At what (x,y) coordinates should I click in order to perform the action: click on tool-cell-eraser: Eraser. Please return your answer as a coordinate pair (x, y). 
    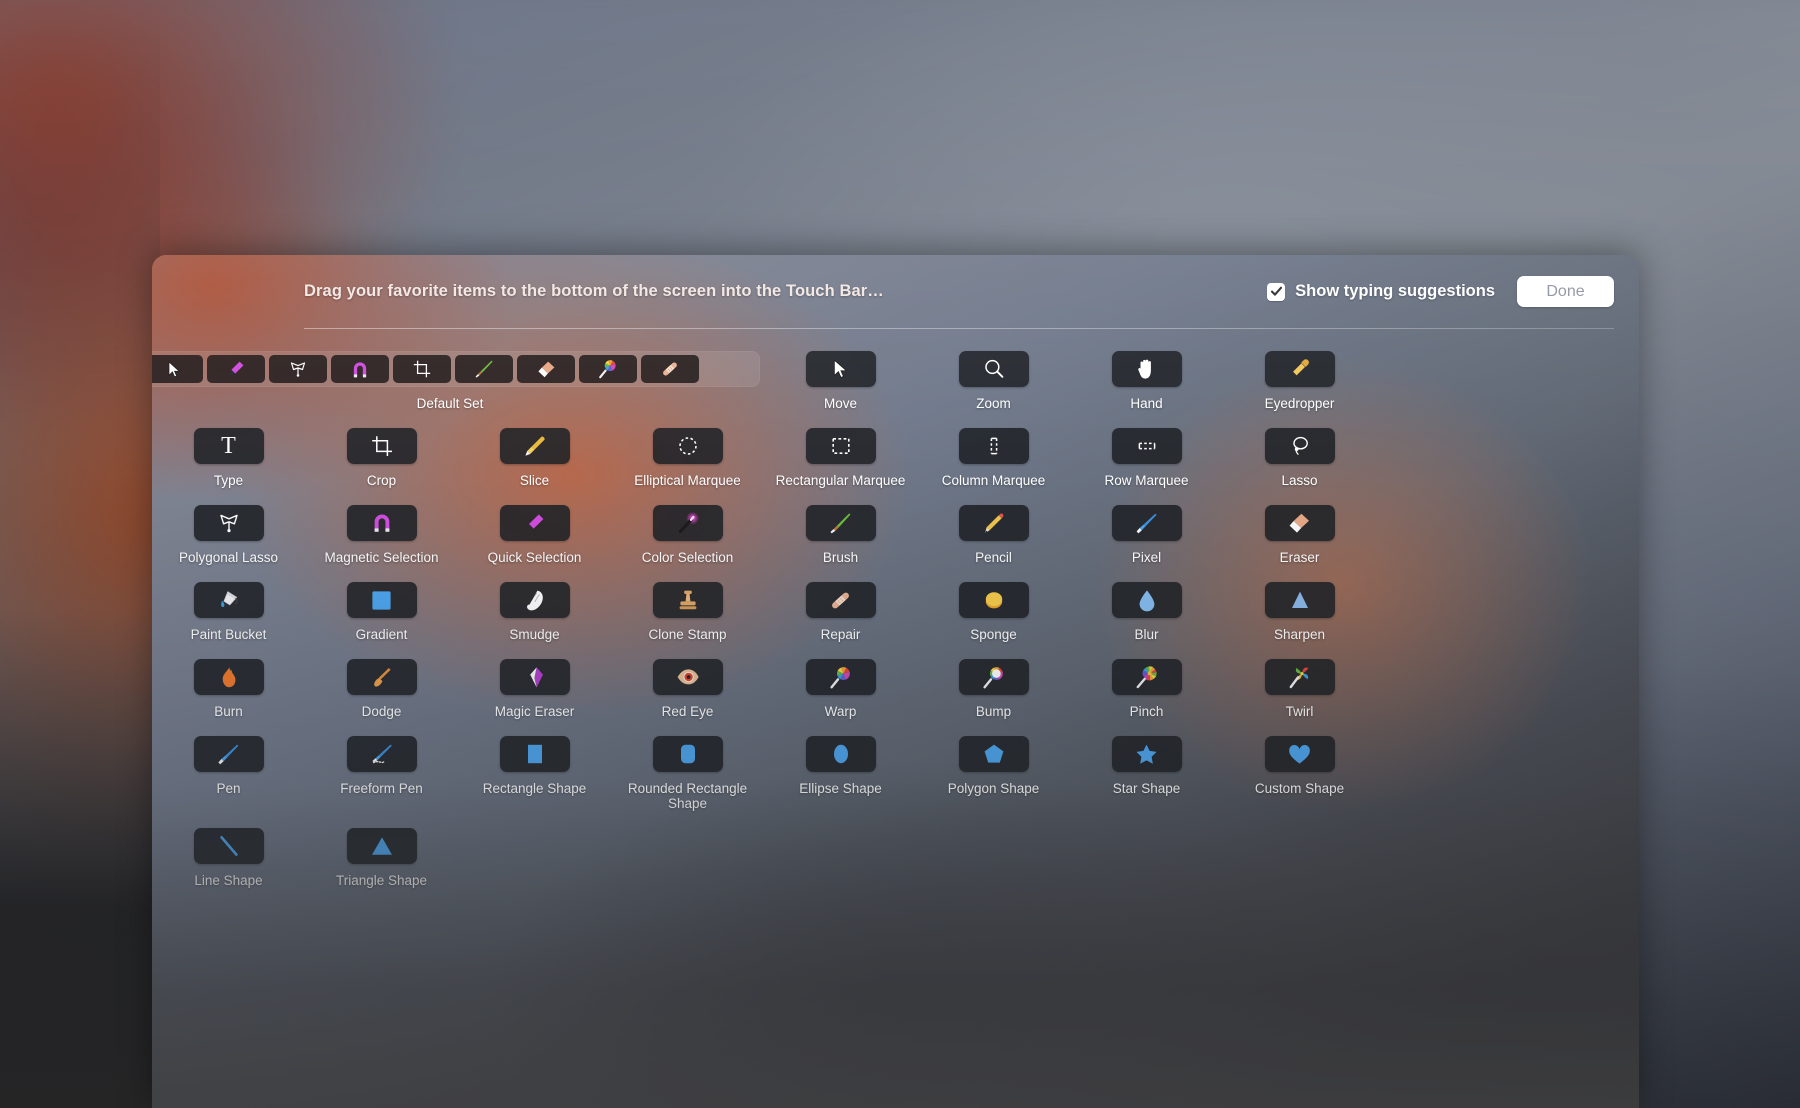
    Looking at the image, I should click on (1299, 535).